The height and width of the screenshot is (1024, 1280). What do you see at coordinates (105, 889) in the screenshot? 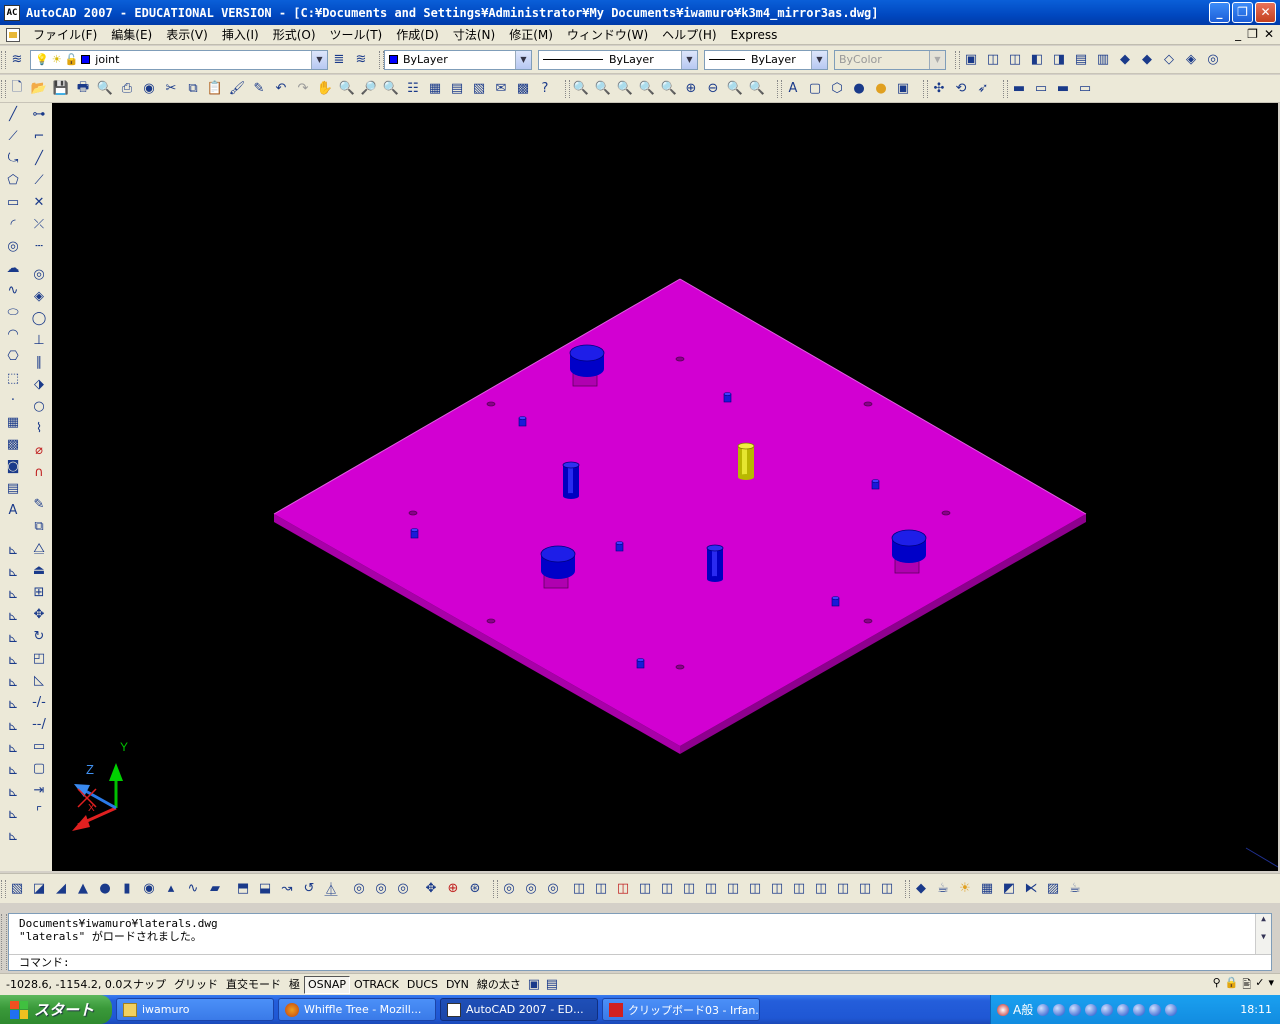
I see `sphere-icon: ●` at bounding box center [105, 889].